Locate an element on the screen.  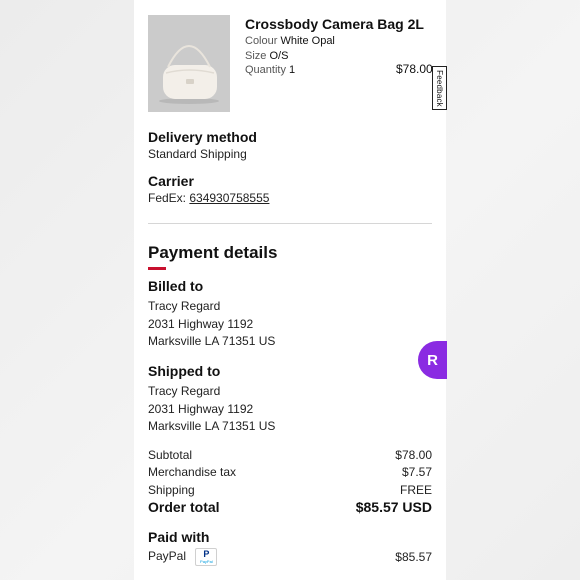
order-total-label: Order total is located at coordinates (184, 507).